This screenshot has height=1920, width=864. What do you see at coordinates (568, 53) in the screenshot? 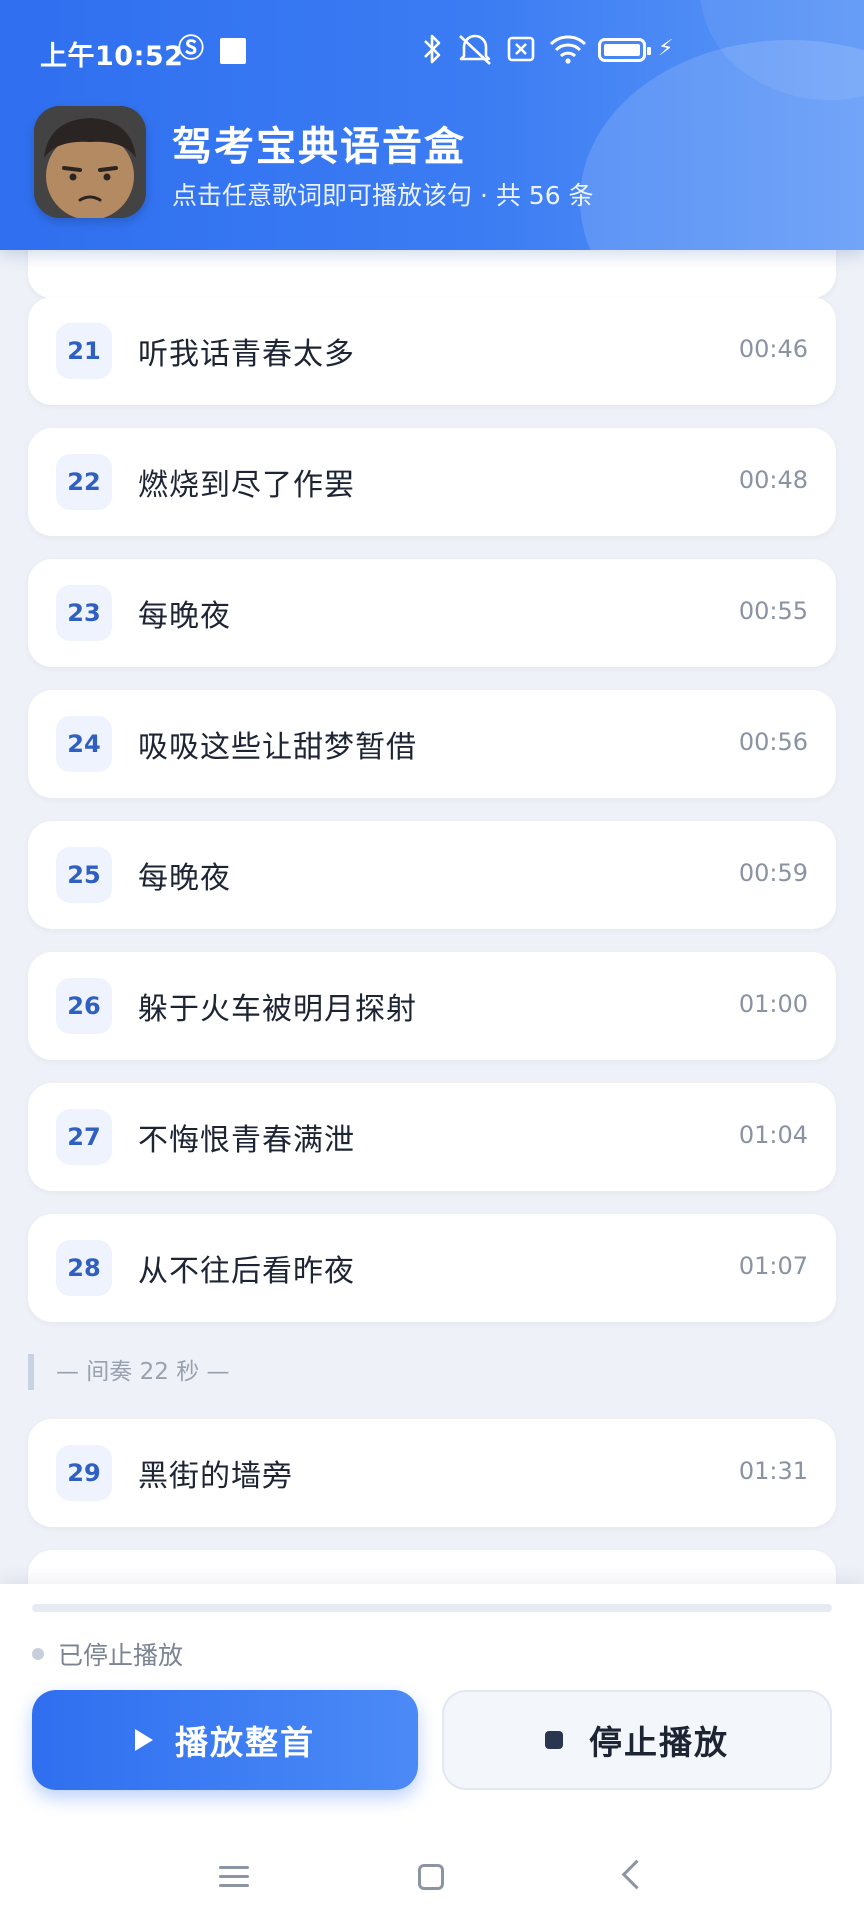
I see `wifi-icon` at bounding box center [568, 53].